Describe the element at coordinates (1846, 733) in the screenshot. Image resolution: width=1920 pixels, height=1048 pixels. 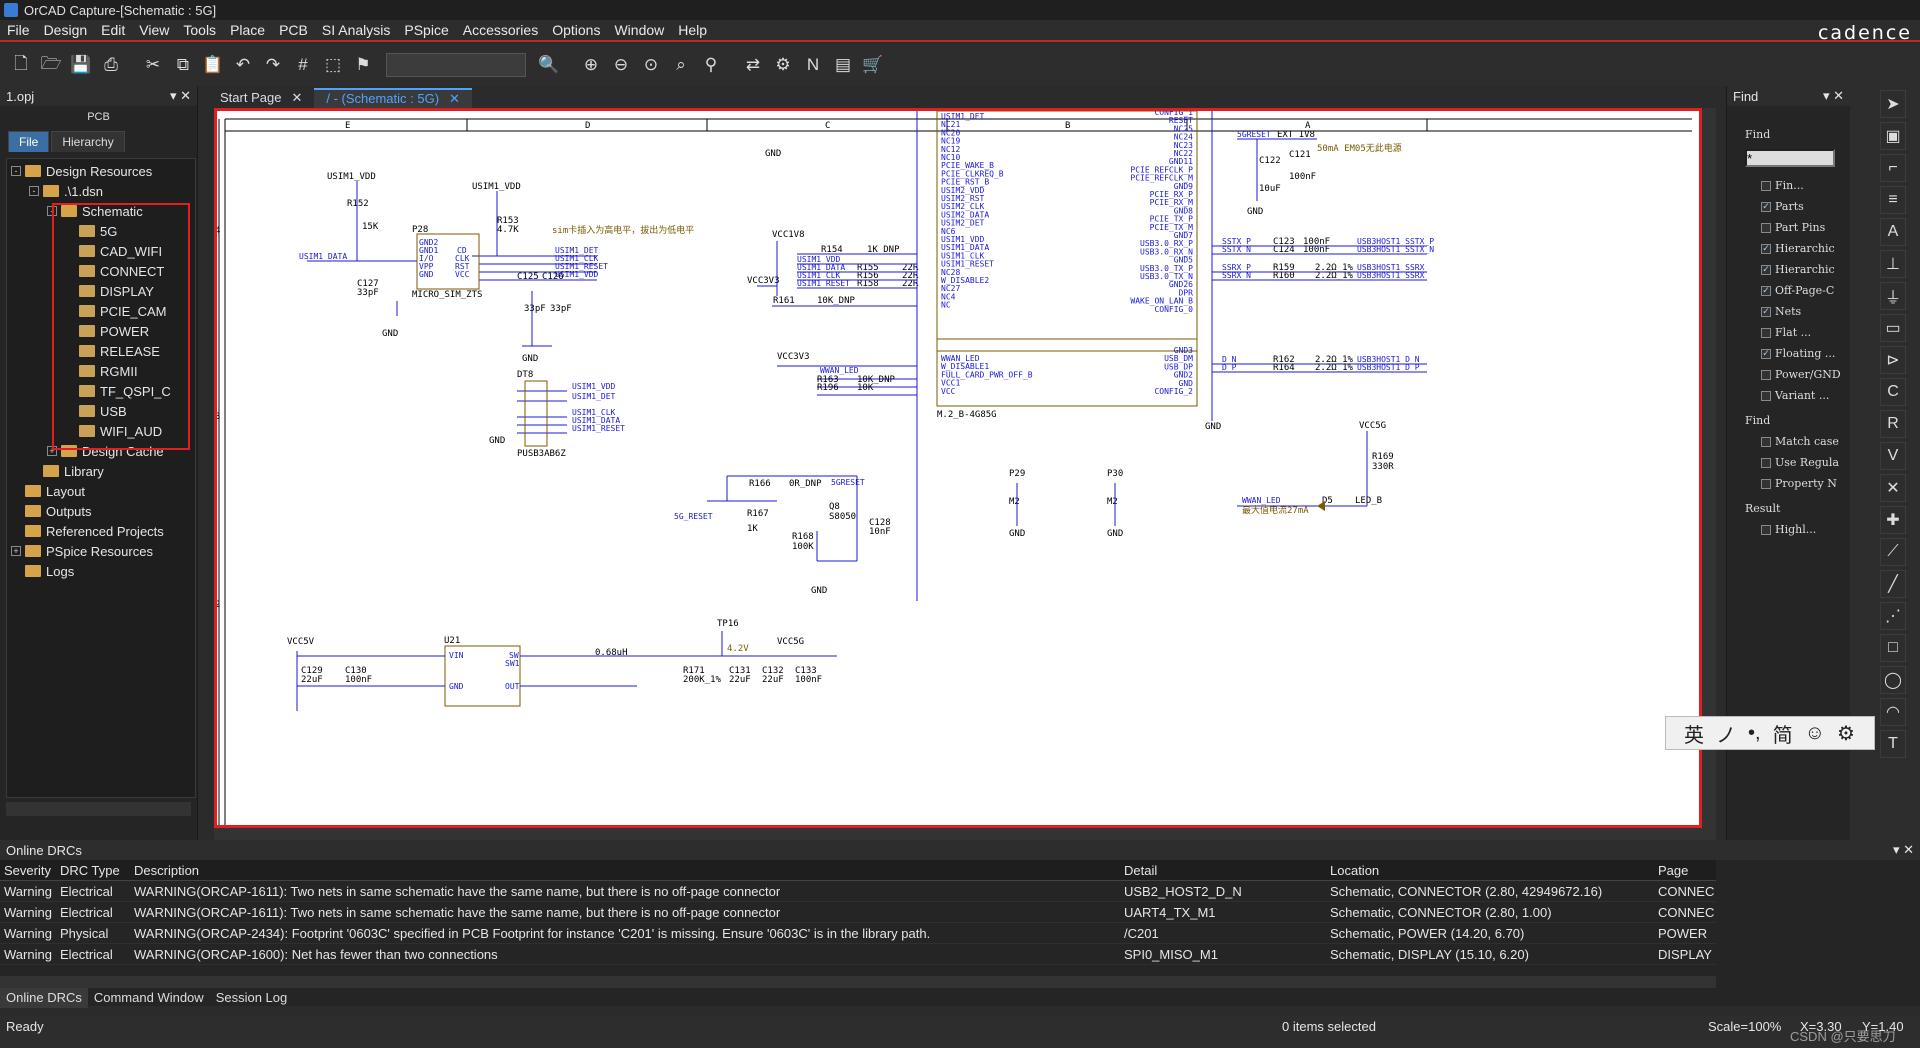
I see `ime-item: ⚙` at that location.